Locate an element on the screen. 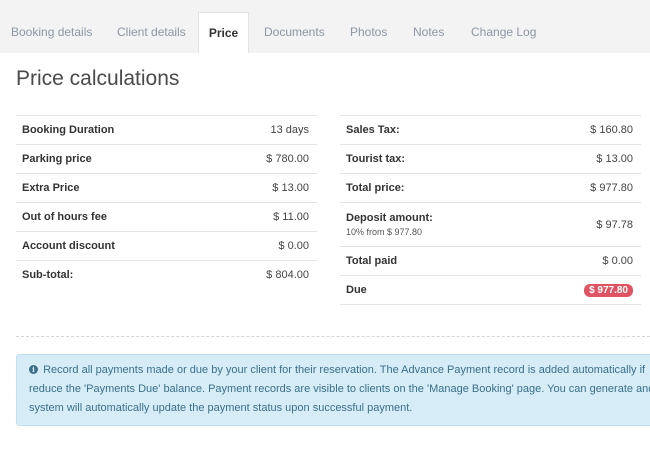 The image size is (650, 450). table-row: Account discount $ 0.00 is located at coordinates (166, 246).